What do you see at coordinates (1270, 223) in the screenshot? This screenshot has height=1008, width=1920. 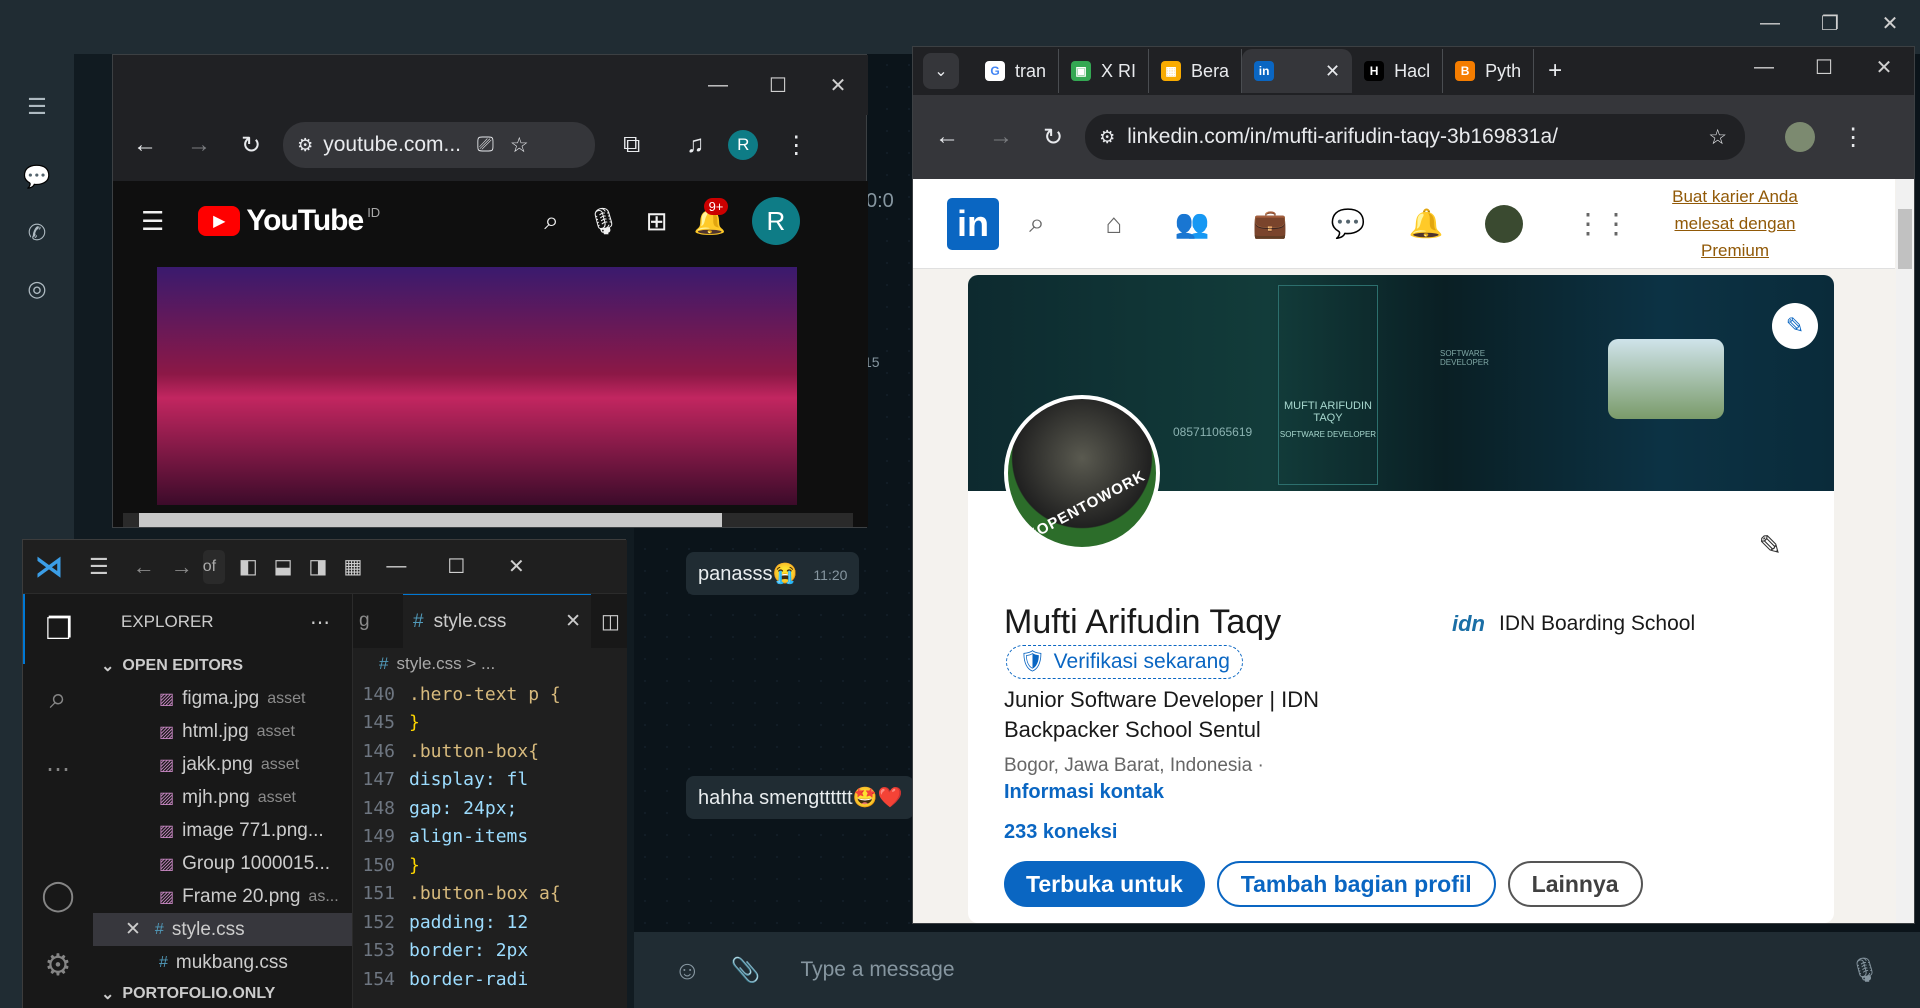 I see `jobs-icon: 💼` at bounding box center [1270, 223].